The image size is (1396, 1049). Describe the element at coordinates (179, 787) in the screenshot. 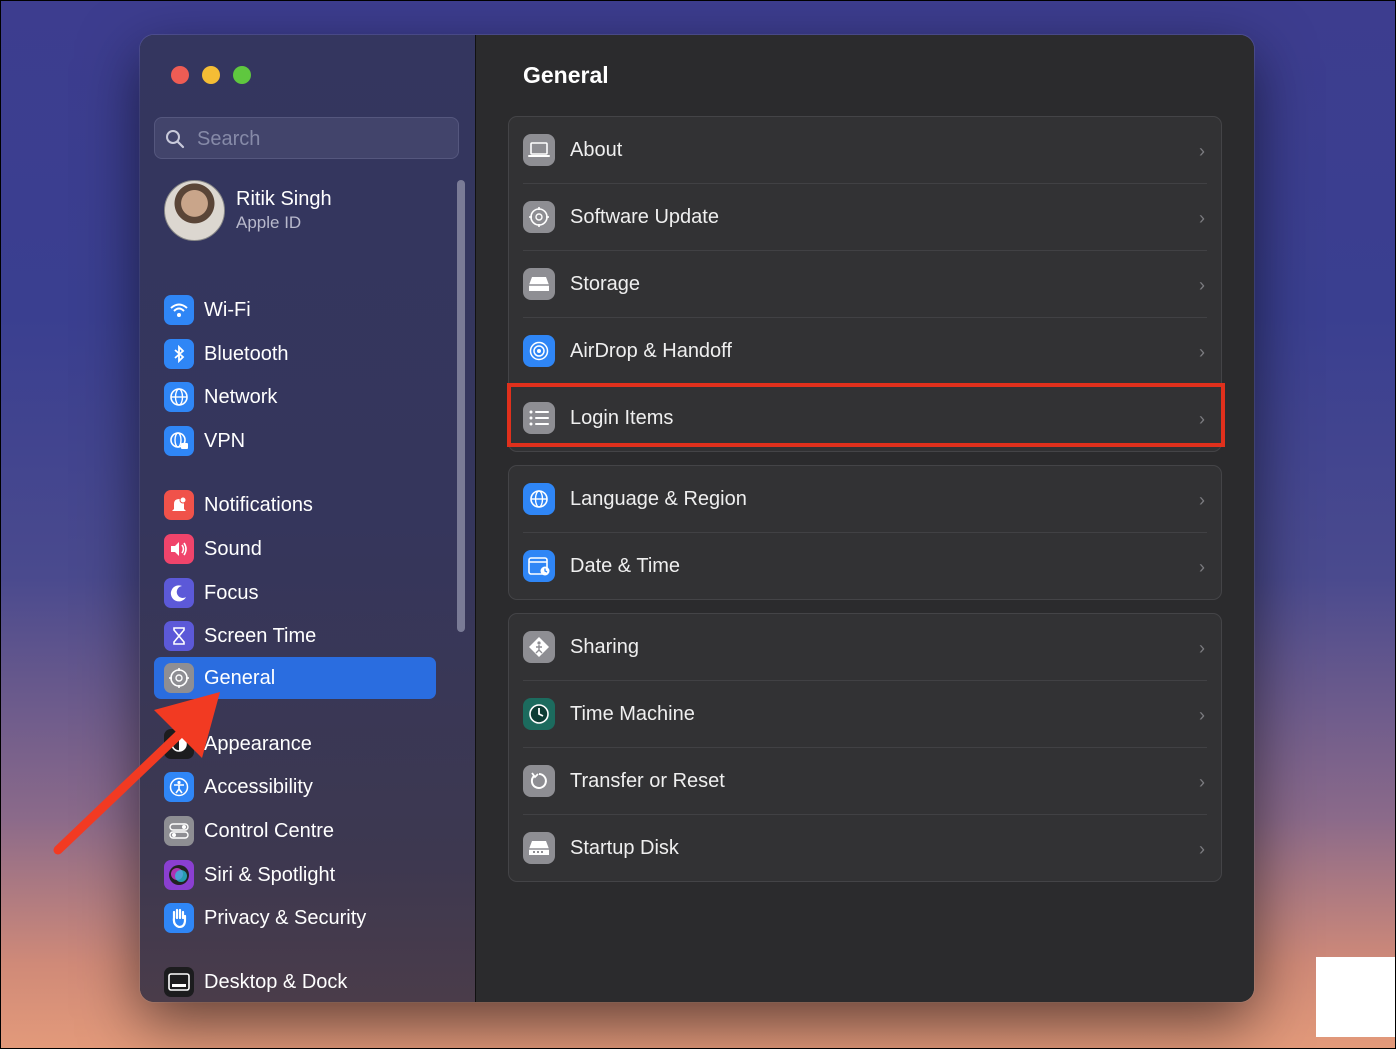

I see `accessibility-icon` at that location.